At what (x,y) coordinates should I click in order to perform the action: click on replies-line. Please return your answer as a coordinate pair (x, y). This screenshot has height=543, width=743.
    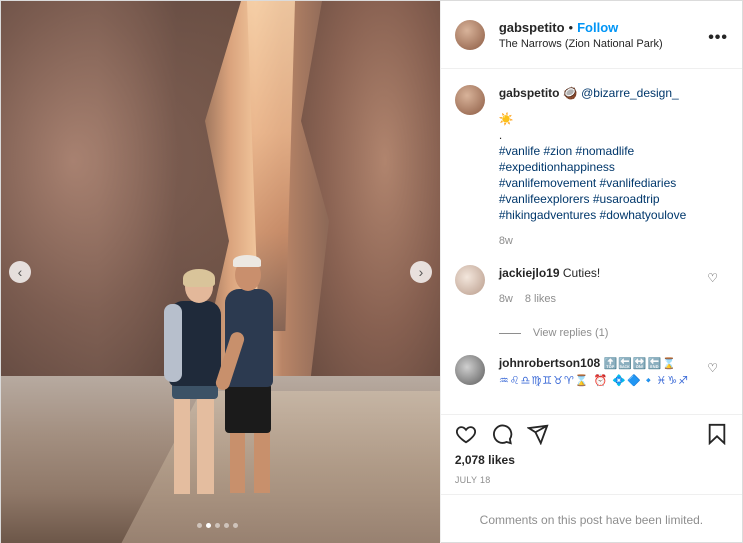
    Looking at the image, I should click on (509, 333).